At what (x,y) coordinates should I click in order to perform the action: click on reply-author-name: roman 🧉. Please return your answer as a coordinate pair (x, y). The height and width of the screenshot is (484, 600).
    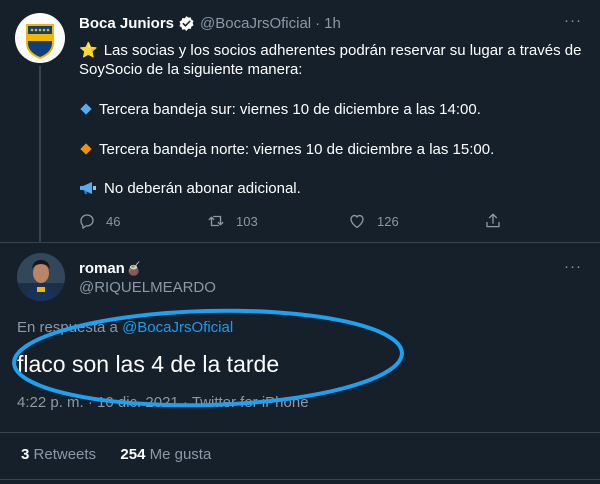
    Looking at the image, I should click on (110, 268).